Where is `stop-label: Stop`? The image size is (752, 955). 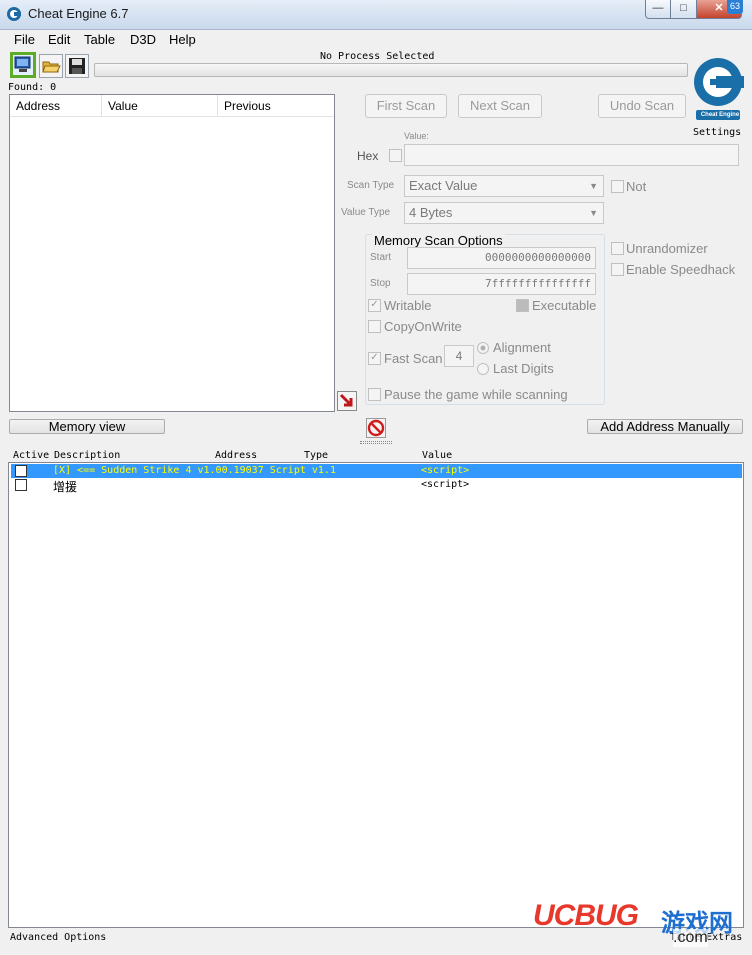
stop-label: Stop is located at coordinates (380, 283).